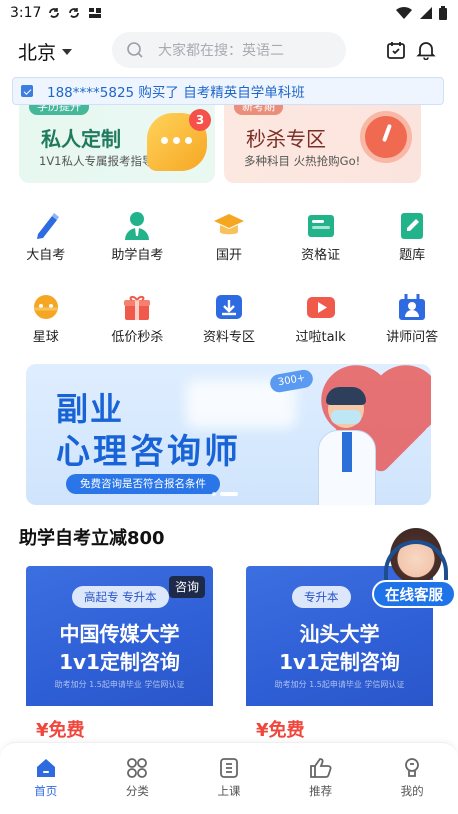 The height and width of the screenshot is (814, 458). I want to click on bottom-tab-bar: 首页 分类 上课 推荐 我的, so click(229, 778).